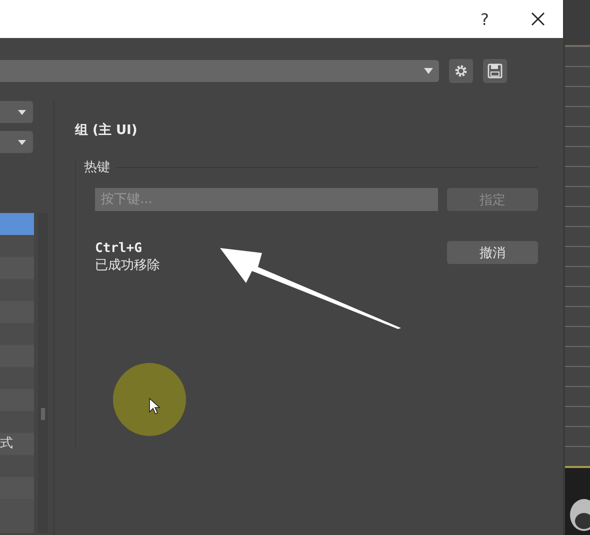 The height and width of the screenshot is (535, 590). I want to click on shortcut-text: Ctrl+G, so click(119, 248).